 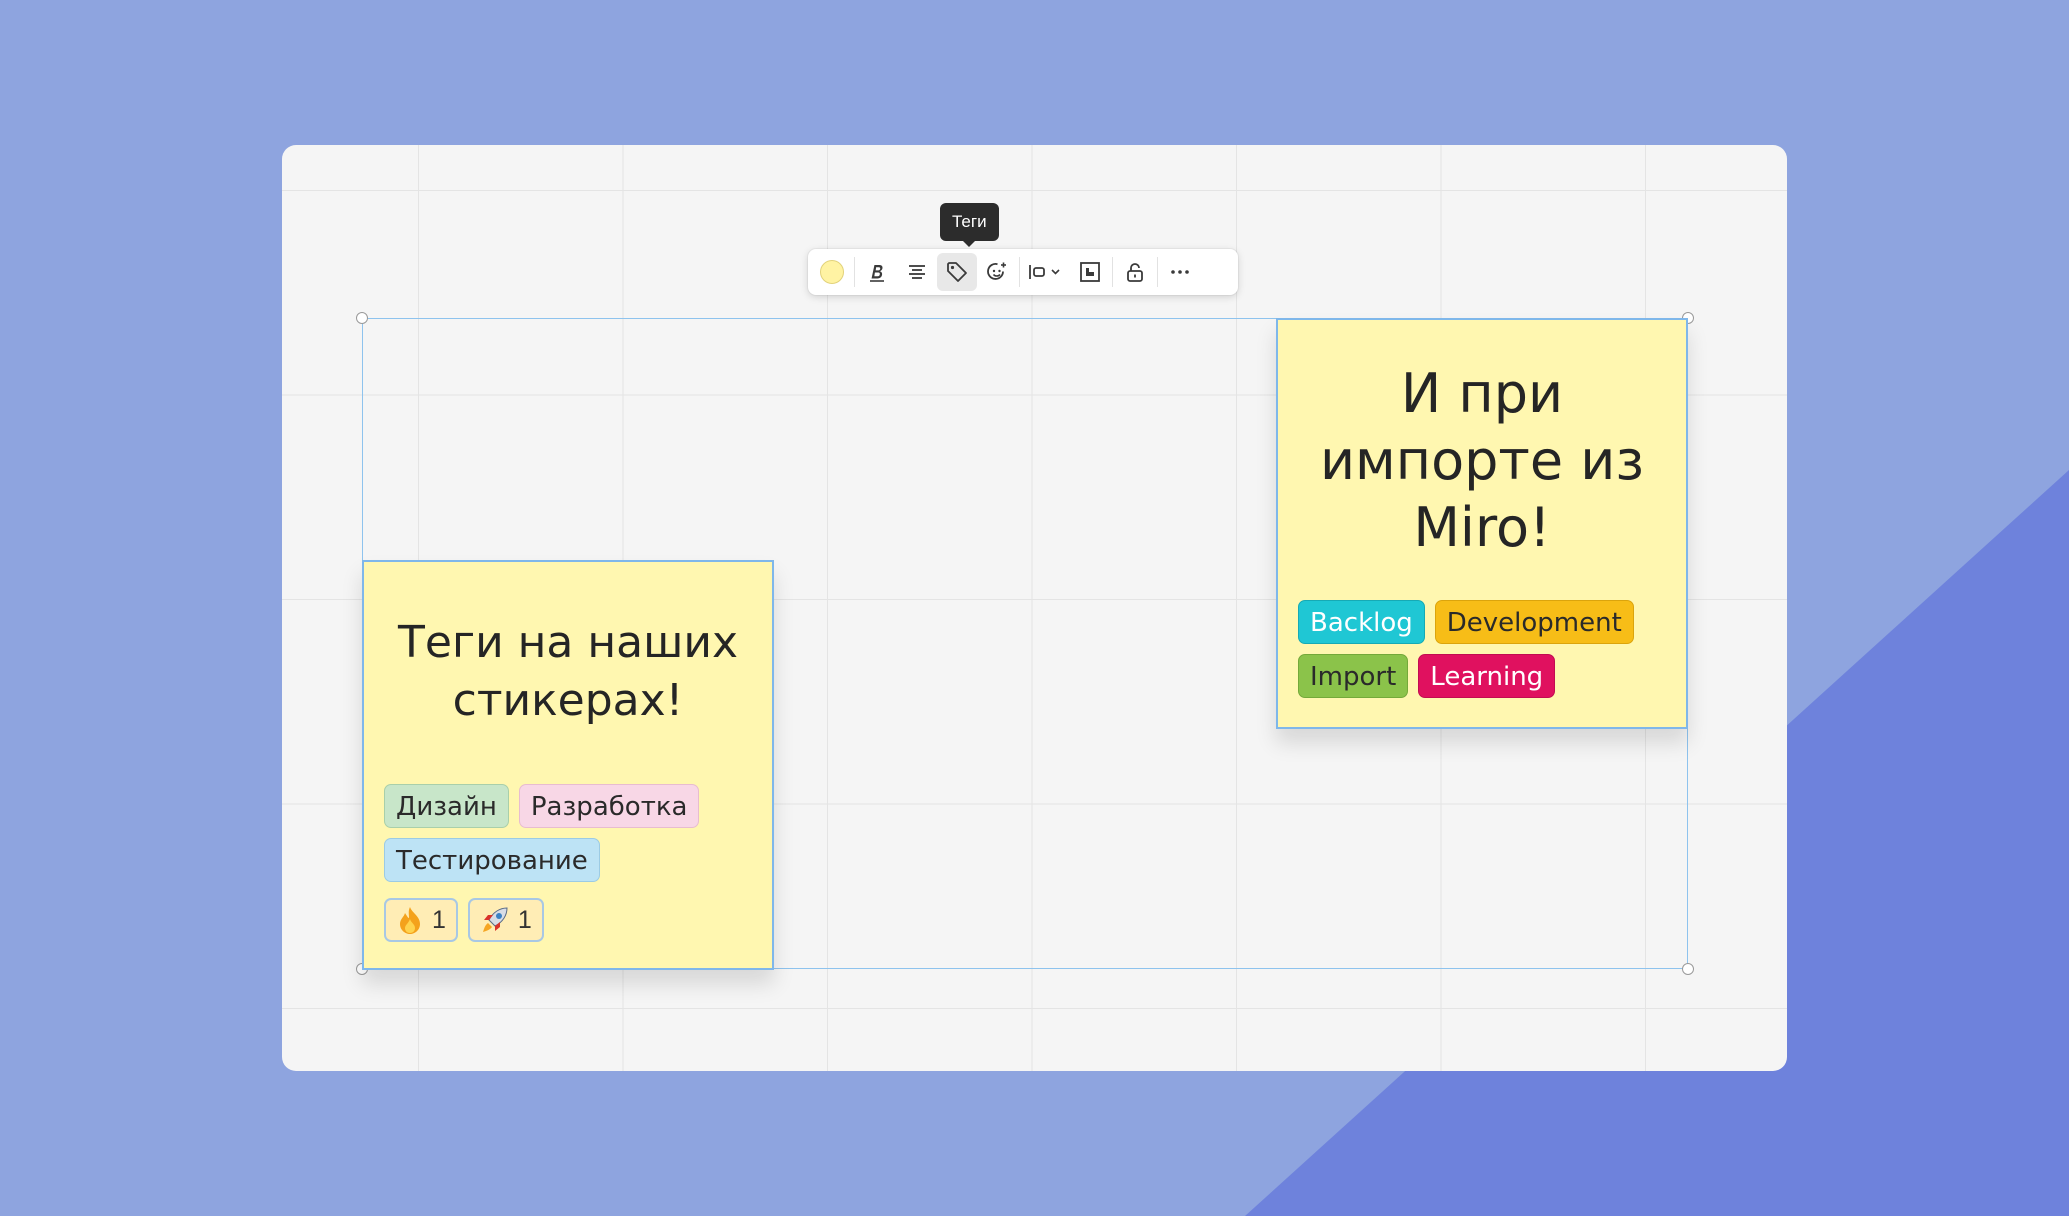 I want to click on sticky-text: Теги на наших стикерах!, so click(x=568, y=672).